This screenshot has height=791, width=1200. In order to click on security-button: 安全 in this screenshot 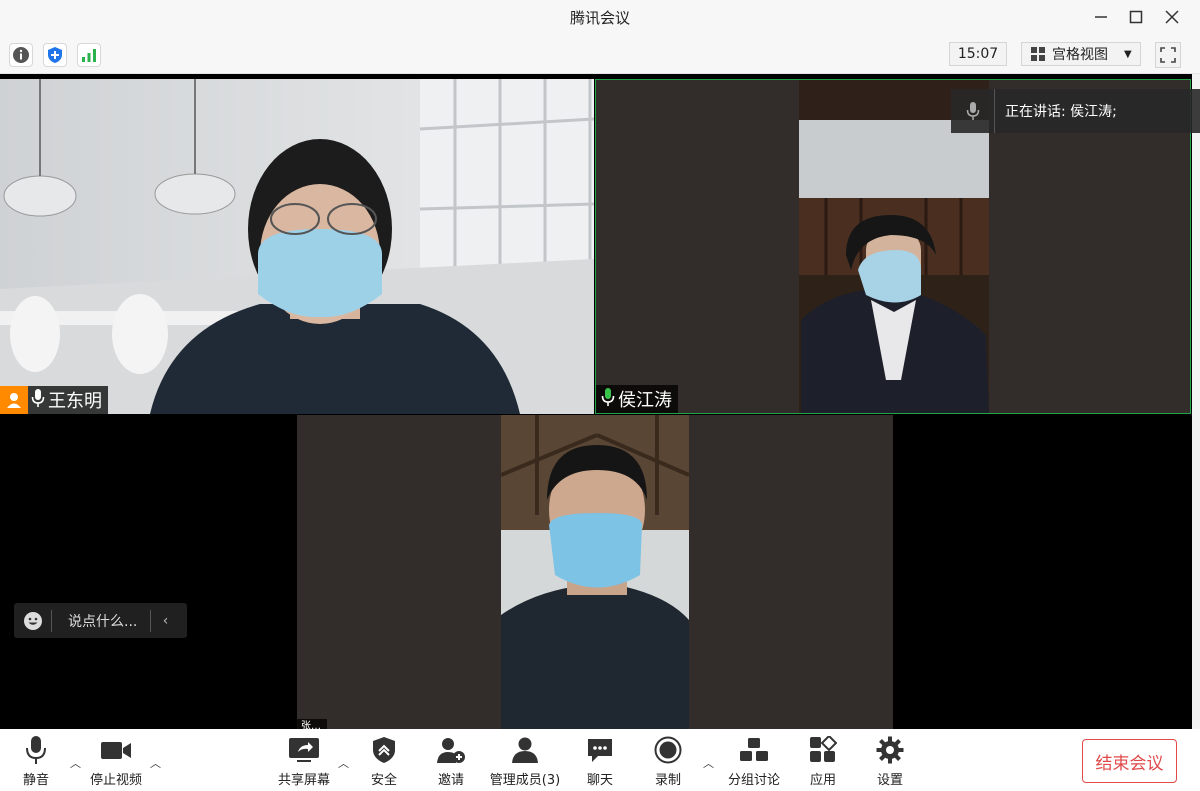, I will do `click(384, 761)`.